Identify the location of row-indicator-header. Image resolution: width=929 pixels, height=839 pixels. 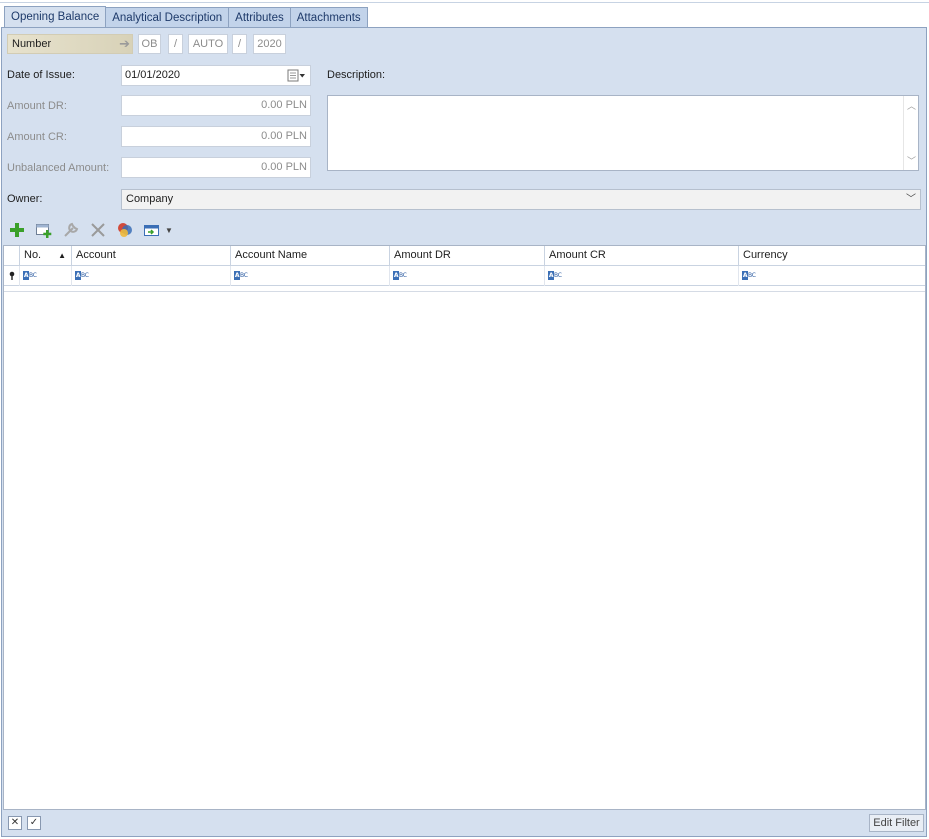
(12, 255).